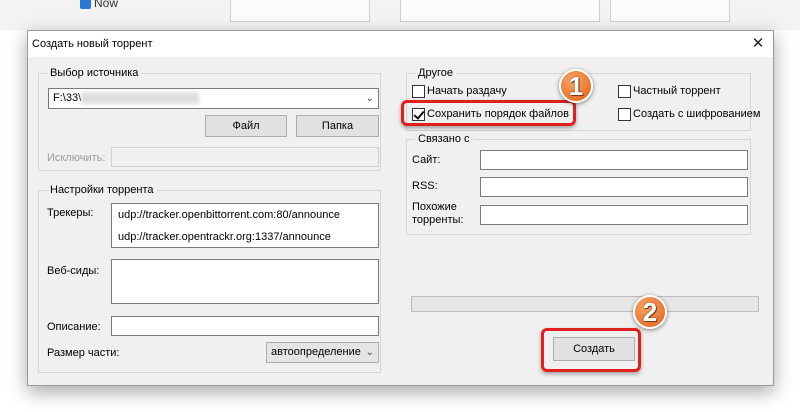 The height and width of the screenshot is (412, 800). Describe the element at coordinates (73, 271) in the screenshot. I see `webseeds-label: Веб-сиды:` at that location.